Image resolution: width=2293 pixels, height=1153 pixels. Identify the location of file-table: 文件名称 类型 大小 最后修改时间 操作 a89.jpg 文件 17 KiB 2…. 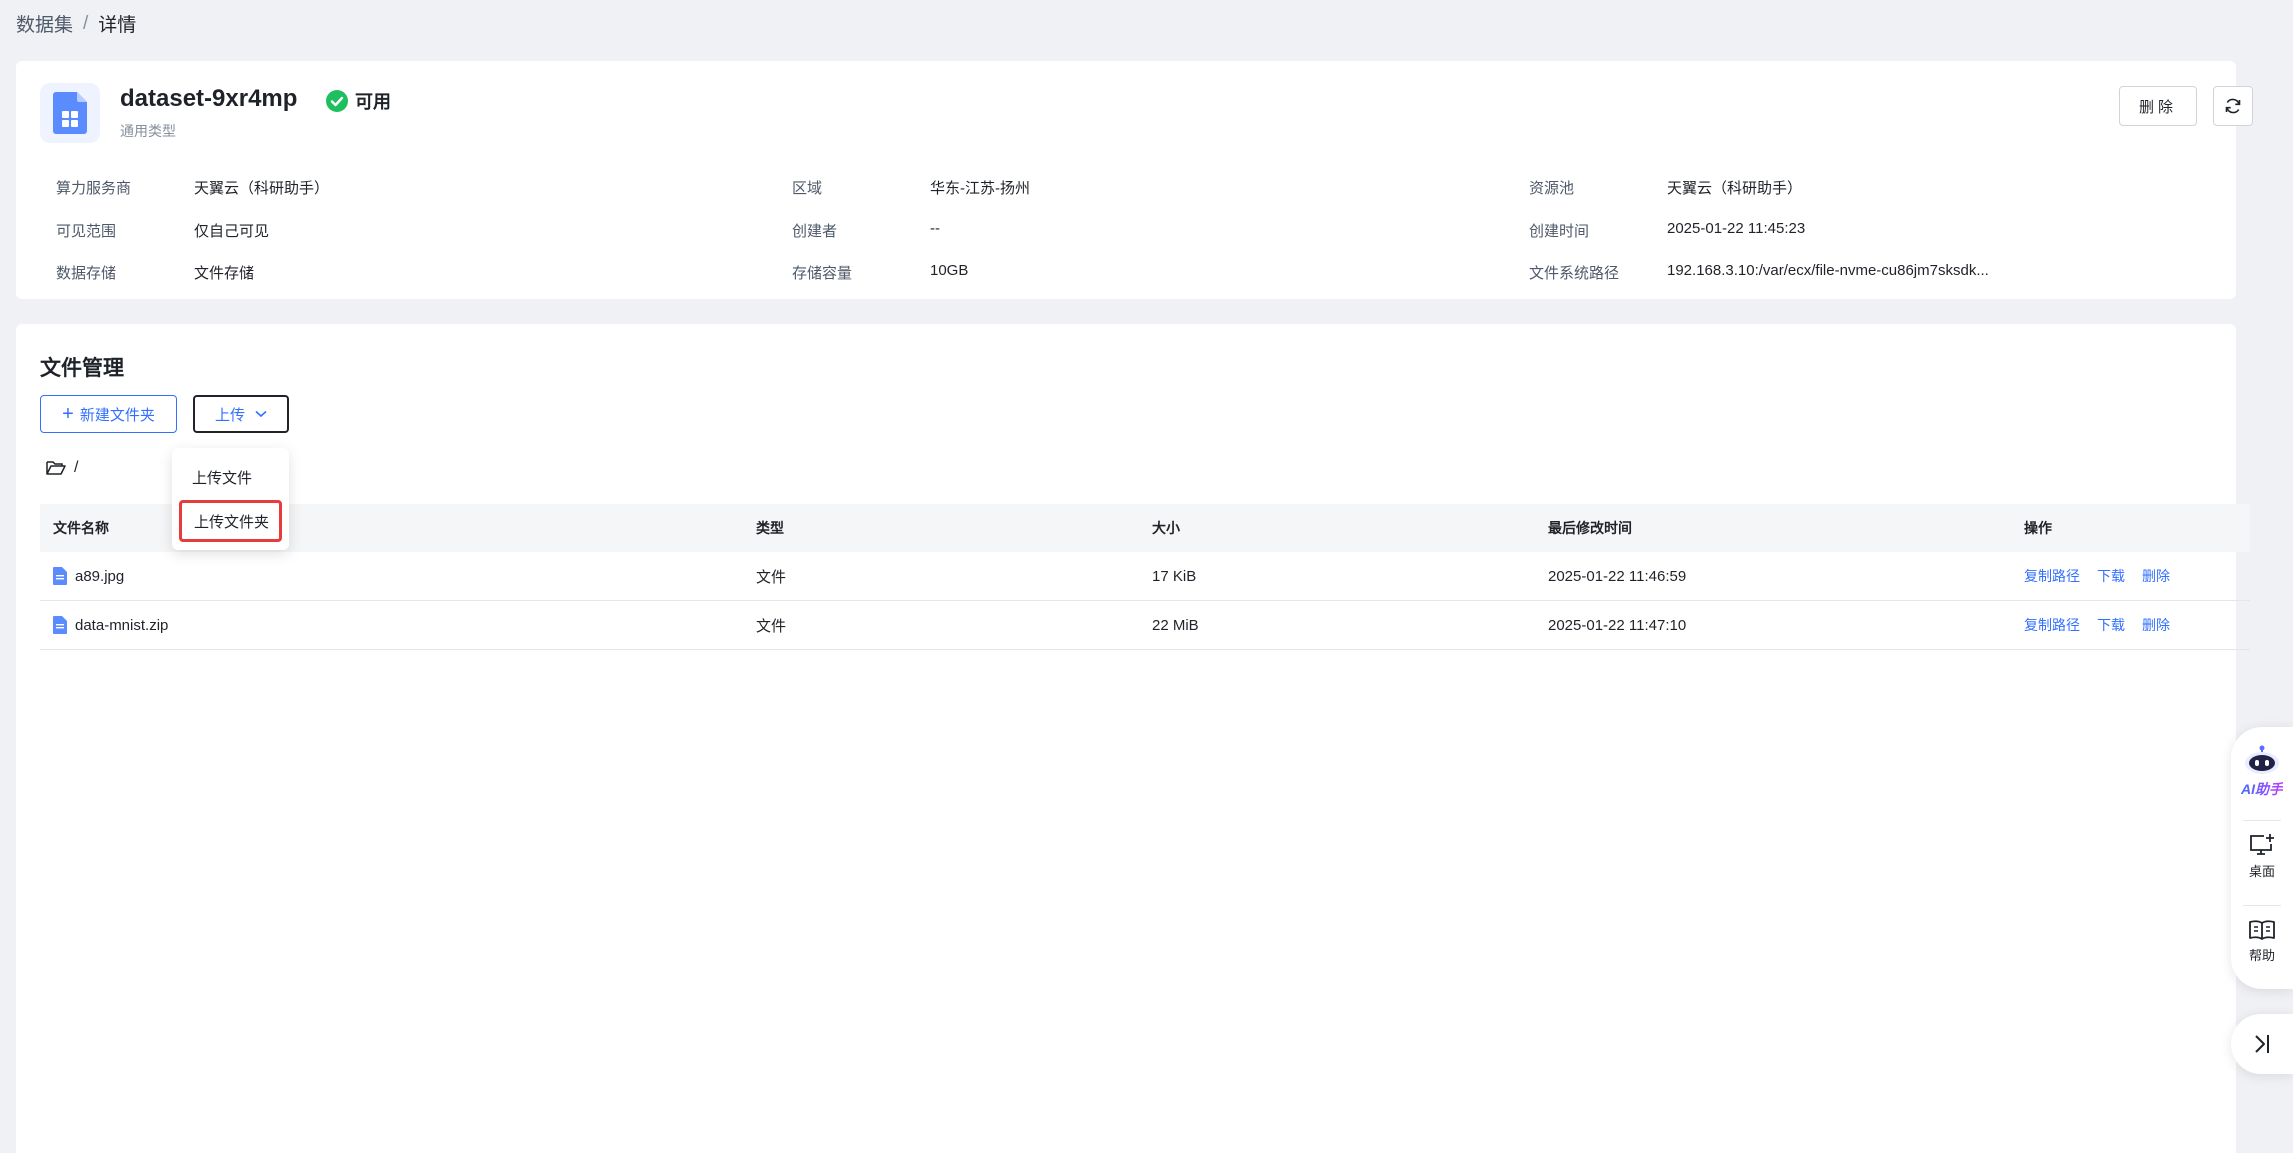
(1145, 577).